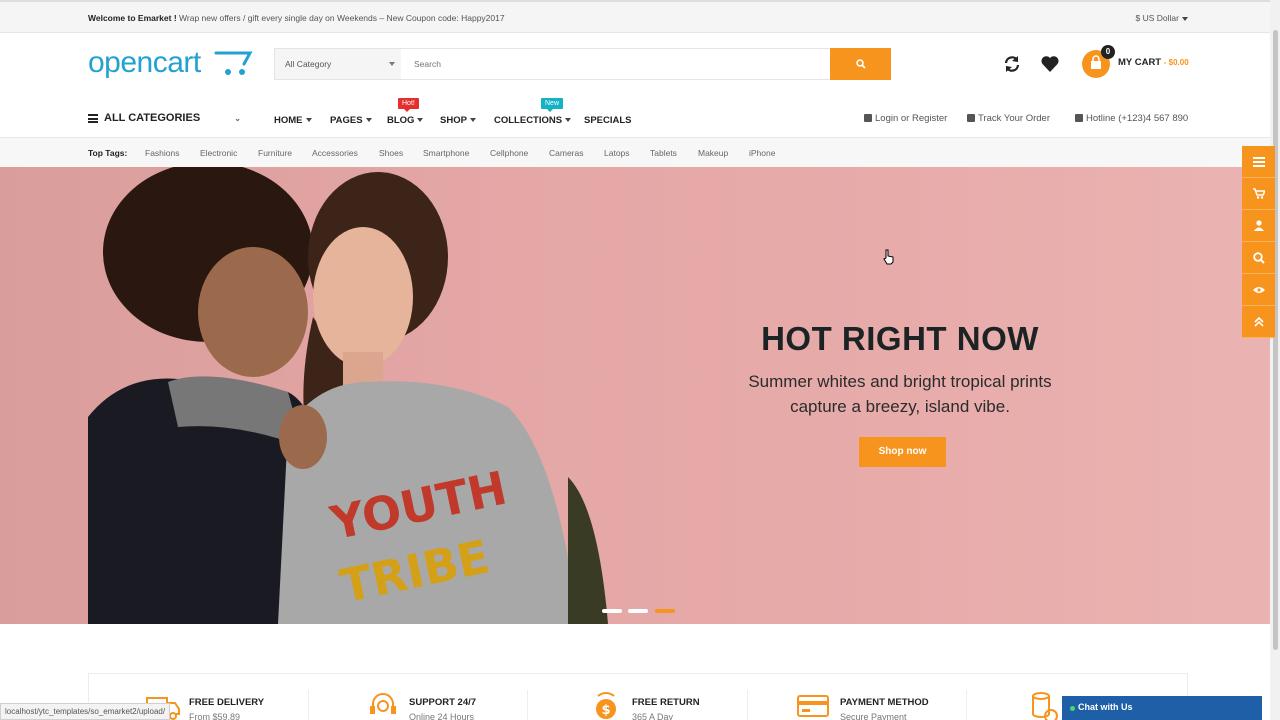  I want to click on nav-blog: BLOG, so click(405, 120).